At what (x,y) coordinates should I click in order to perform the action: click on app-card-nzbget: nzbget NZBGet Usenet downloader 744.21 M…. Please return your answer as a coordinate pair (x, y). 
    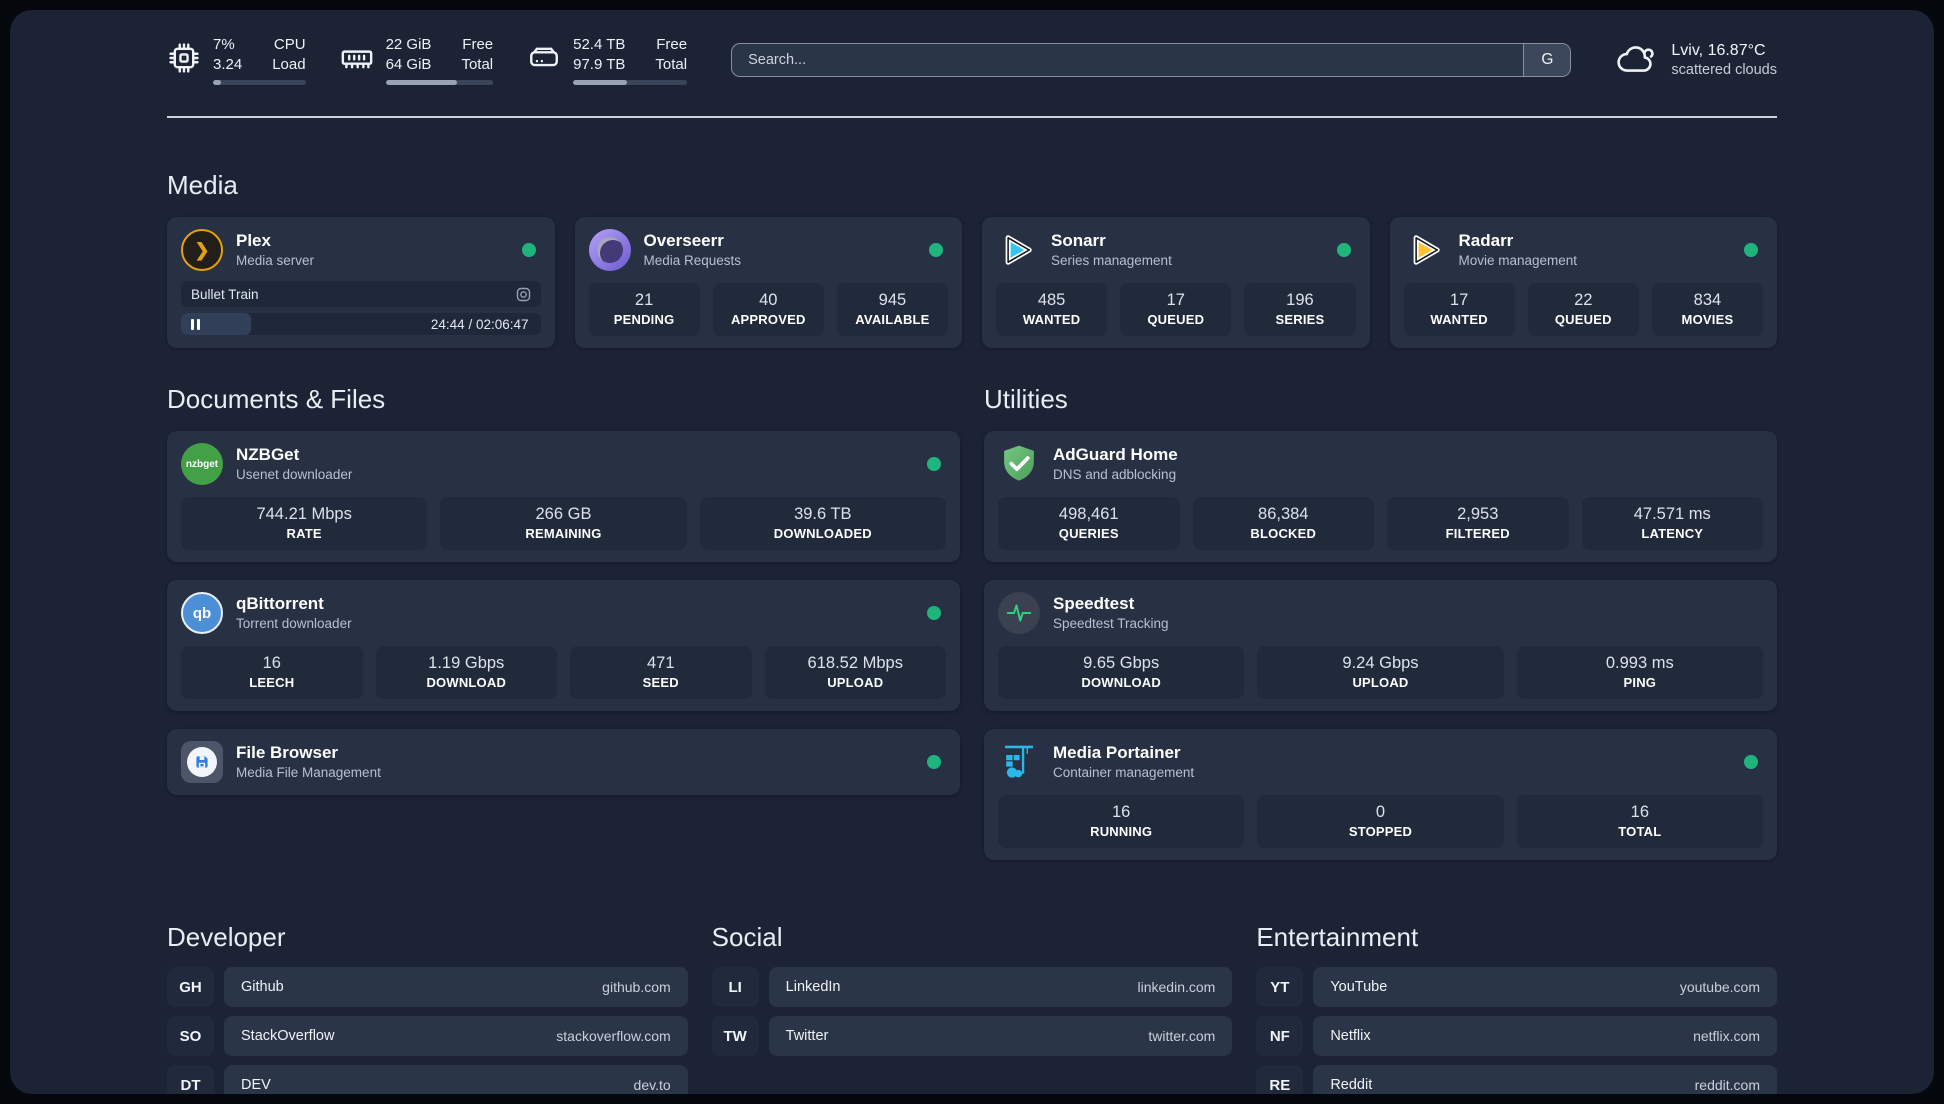
    Looking at the image, I should click on (563, 496).